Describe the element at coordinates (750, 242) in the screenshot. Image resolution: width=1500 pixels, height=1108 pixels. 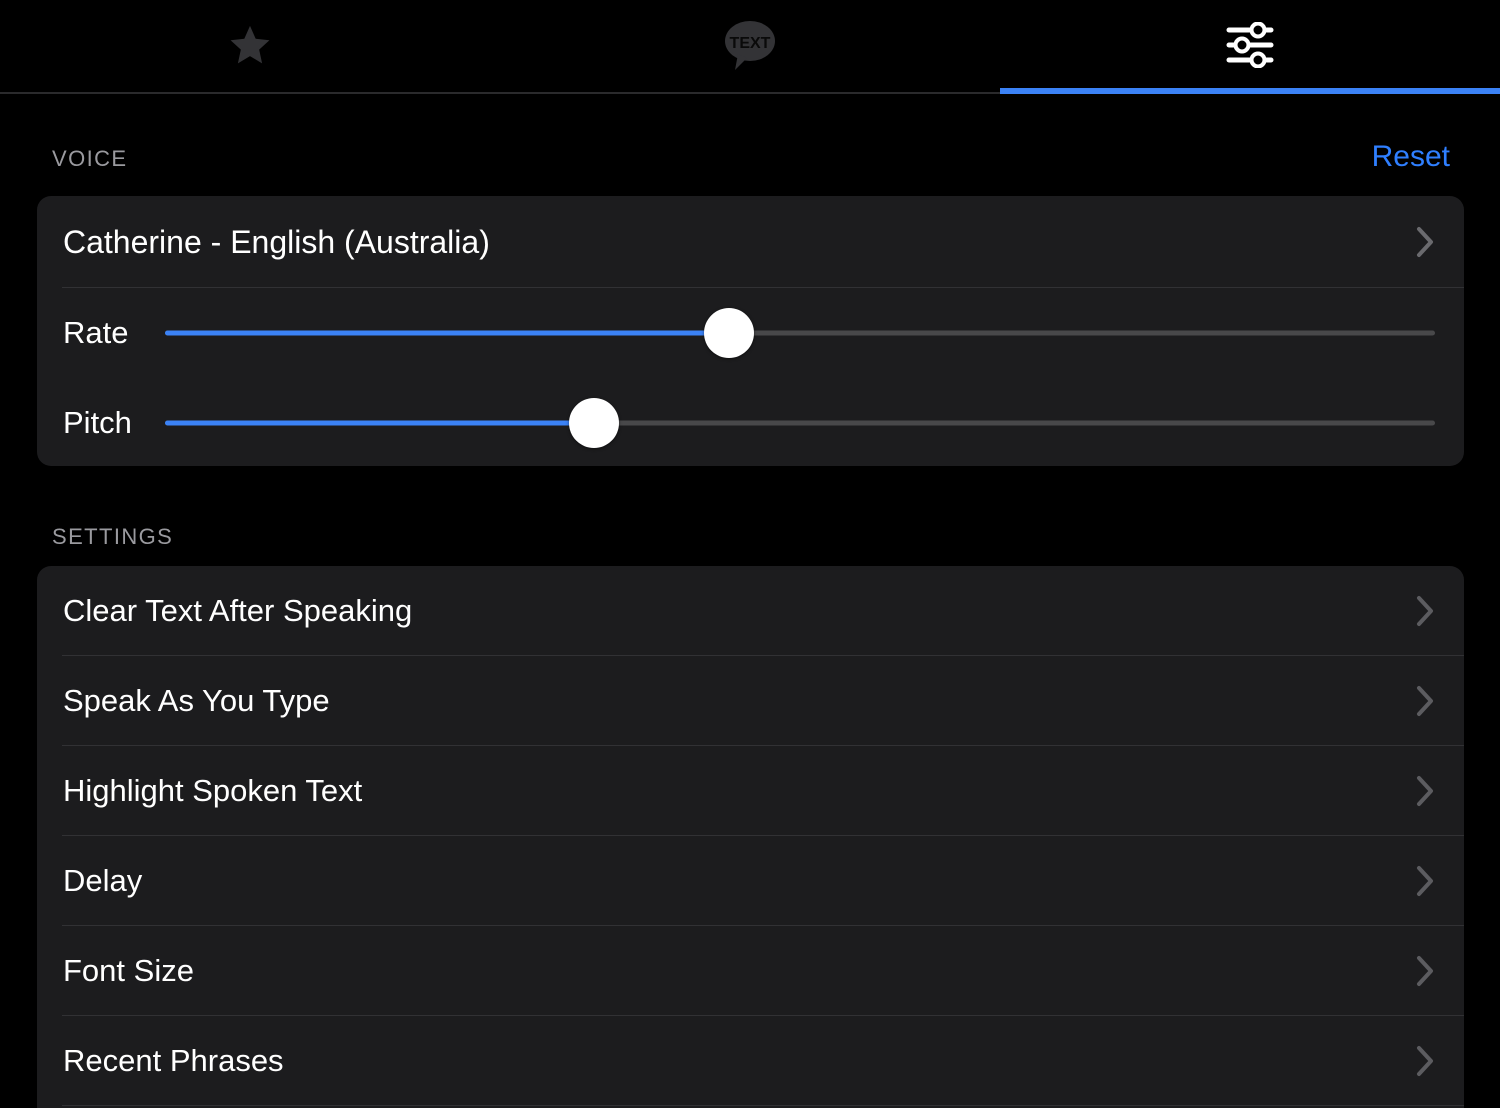
I see `voice-selection-row: Catherine - English (Australia)` at that location.